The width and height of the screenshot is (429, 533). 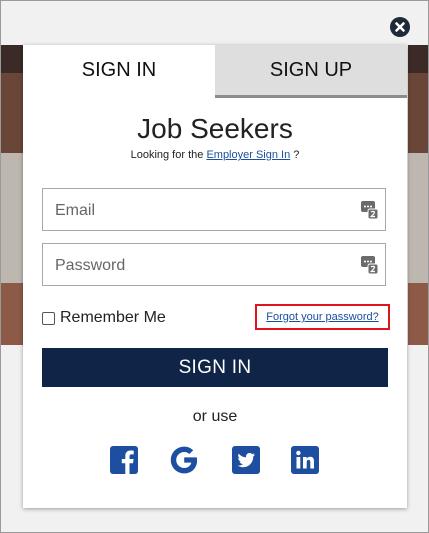 What do you see at coordinates (246, 460) in the screenshot?
I see `twitter-icon` at bounding box center [246, 460].